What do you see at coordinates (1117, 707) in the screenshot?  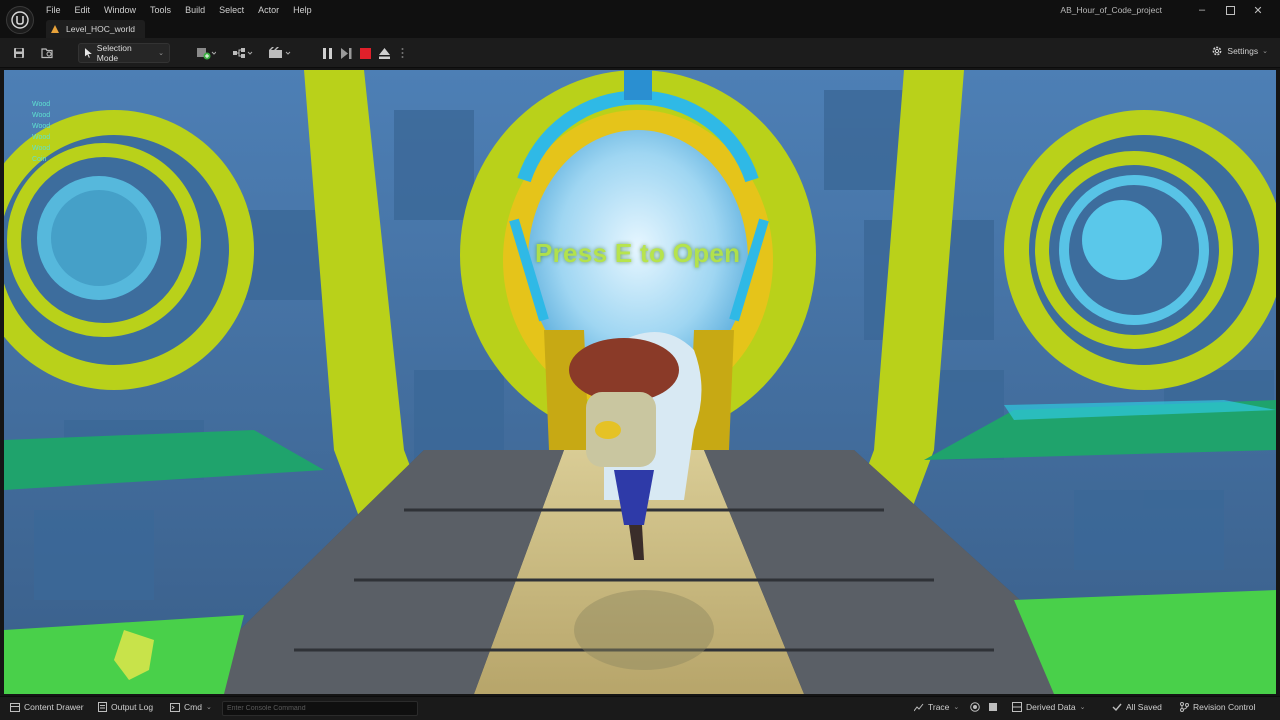 I see `all-saved-icon` at bounding box center [1117, 707].